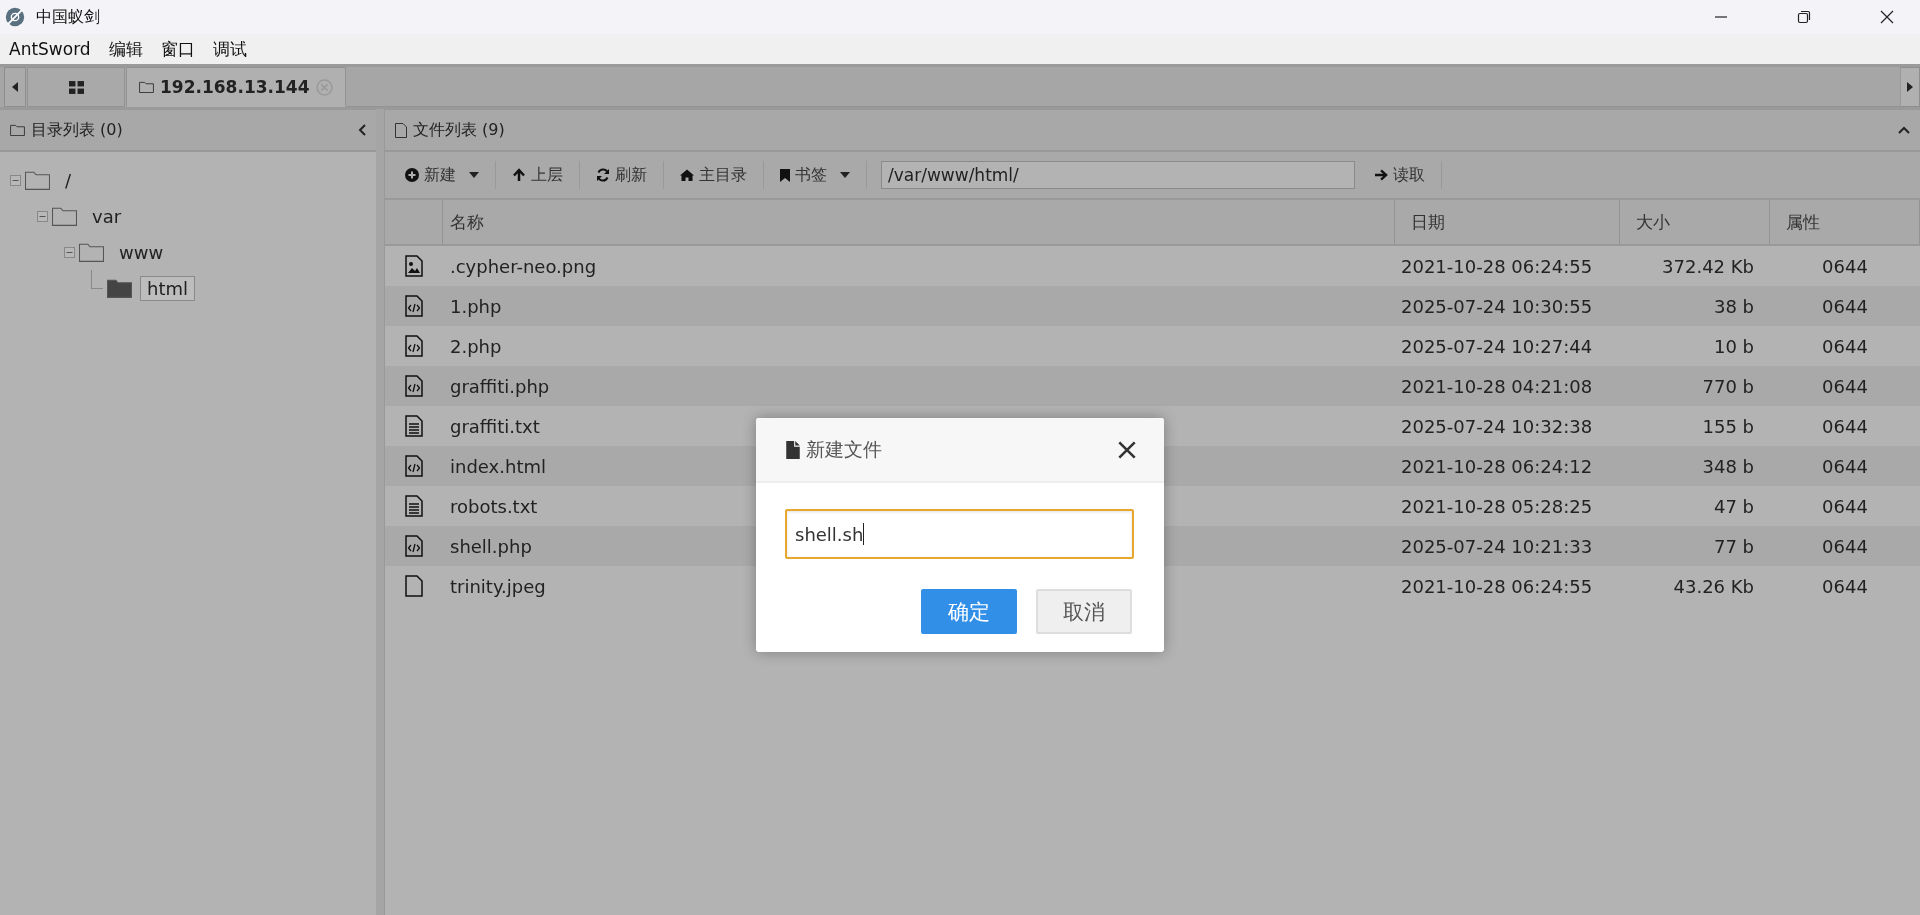  What do you see at coordinates (1497, 426) in the screenshot?
I see `file-date: 2025-07-24 10:32:38` at bounding box center [1497, 426].